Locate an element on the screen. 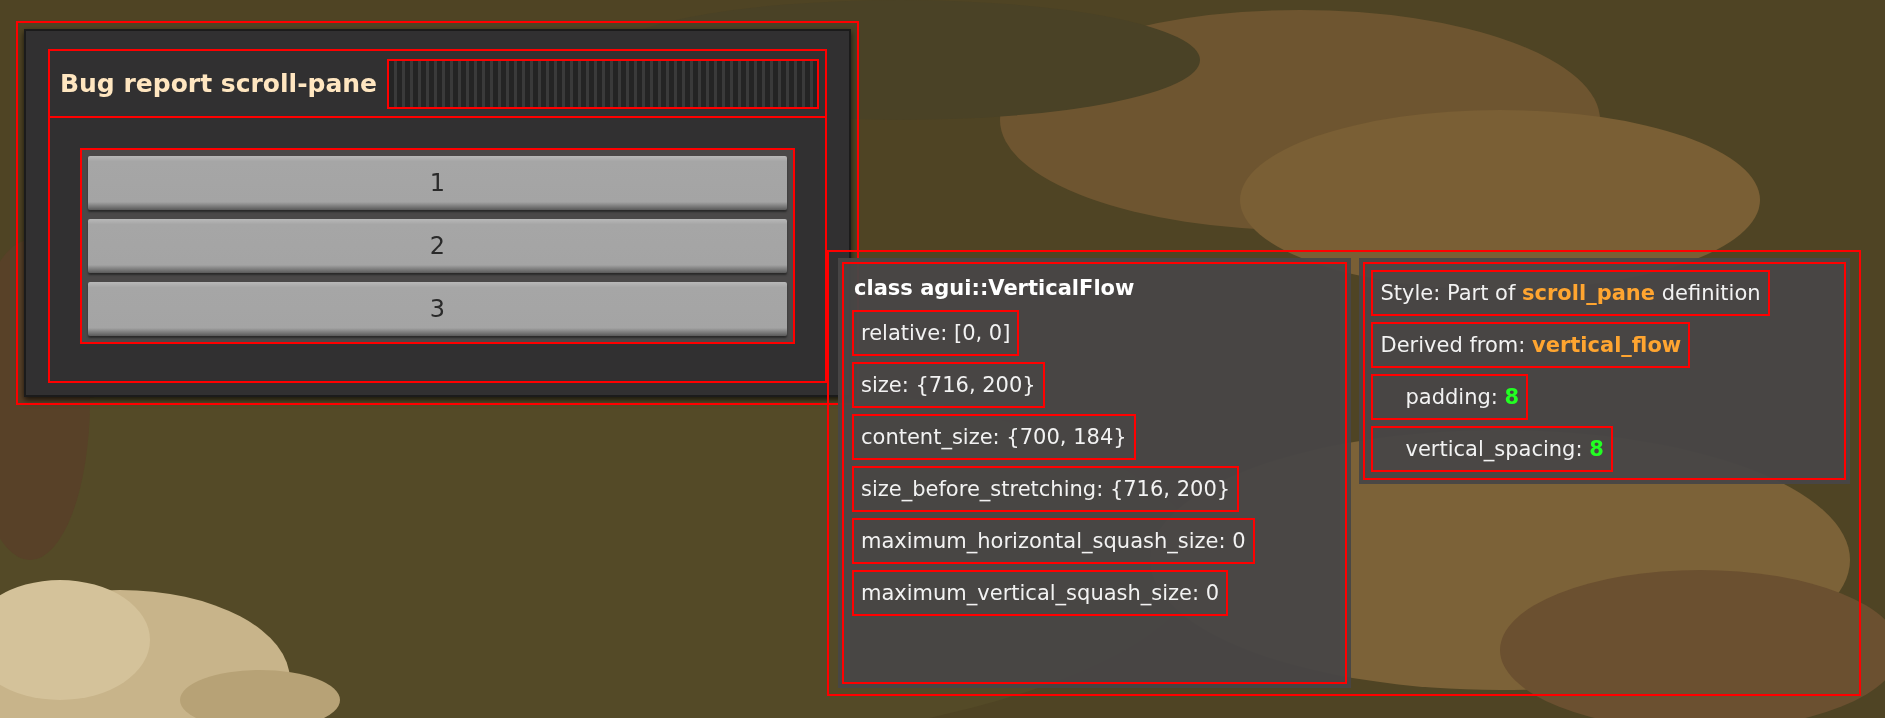  window-title: Bug report scroll-pane is located at coordinates (219, 83).